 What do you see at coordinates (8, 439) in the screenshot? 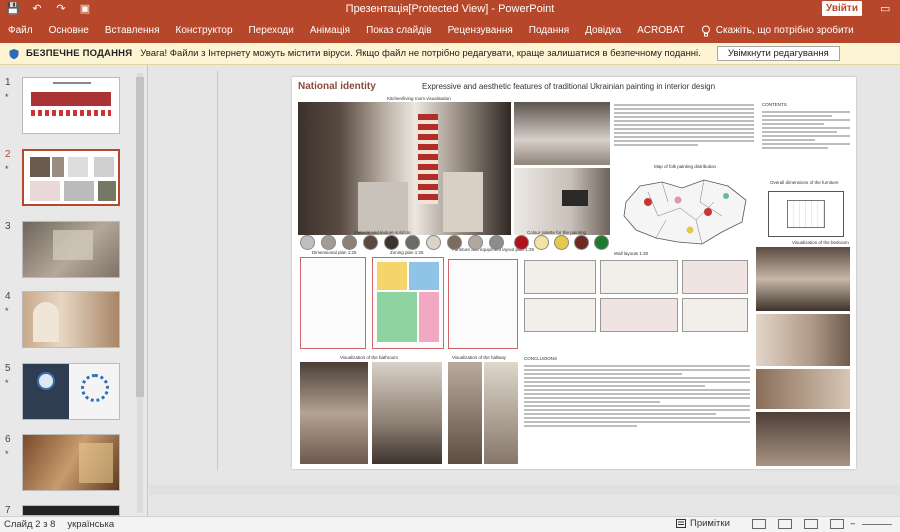
I see `thumbnail-number: 6` at bounding box center [8, 439].